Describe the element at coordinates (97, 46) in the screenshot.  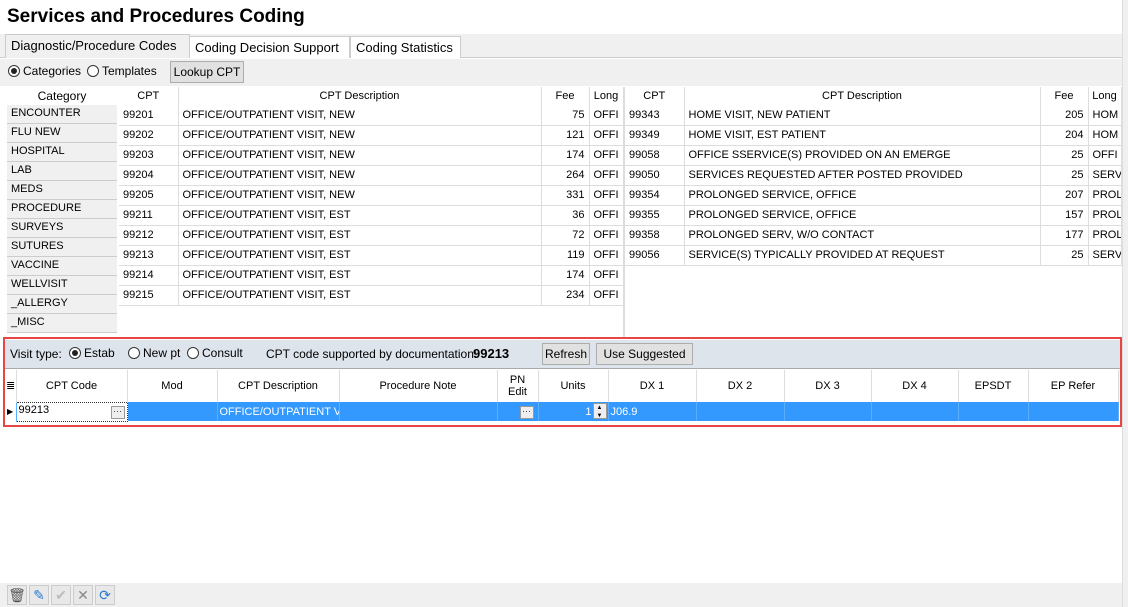
I see `tab-diagnostic-procedure-codes: Diagnostic/Procedure Codes` at that location.